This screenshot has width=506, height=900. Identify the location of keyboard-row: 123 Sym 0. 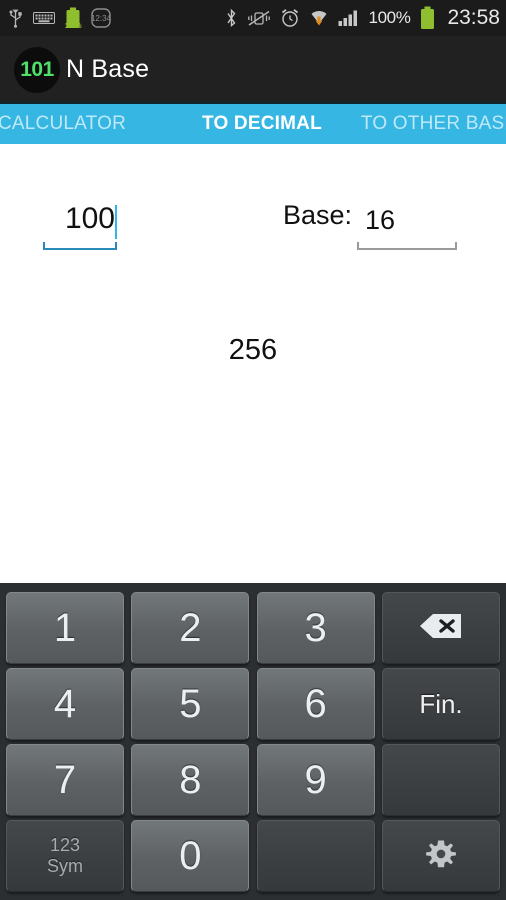
(253, 856).